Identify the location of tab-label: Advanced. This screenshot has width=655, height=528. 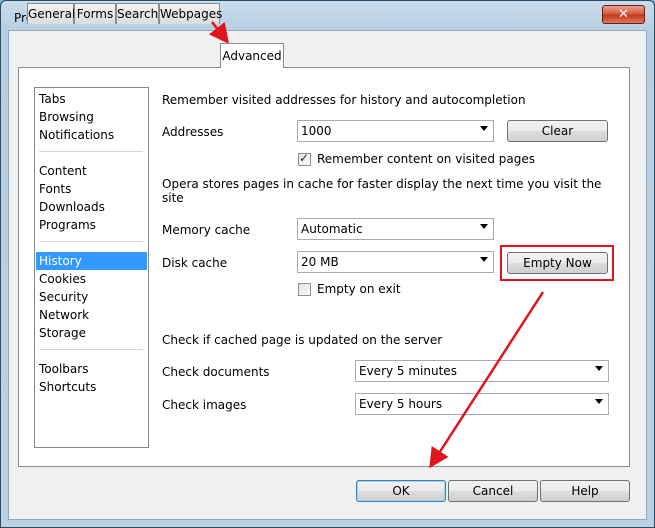
(252, 56).